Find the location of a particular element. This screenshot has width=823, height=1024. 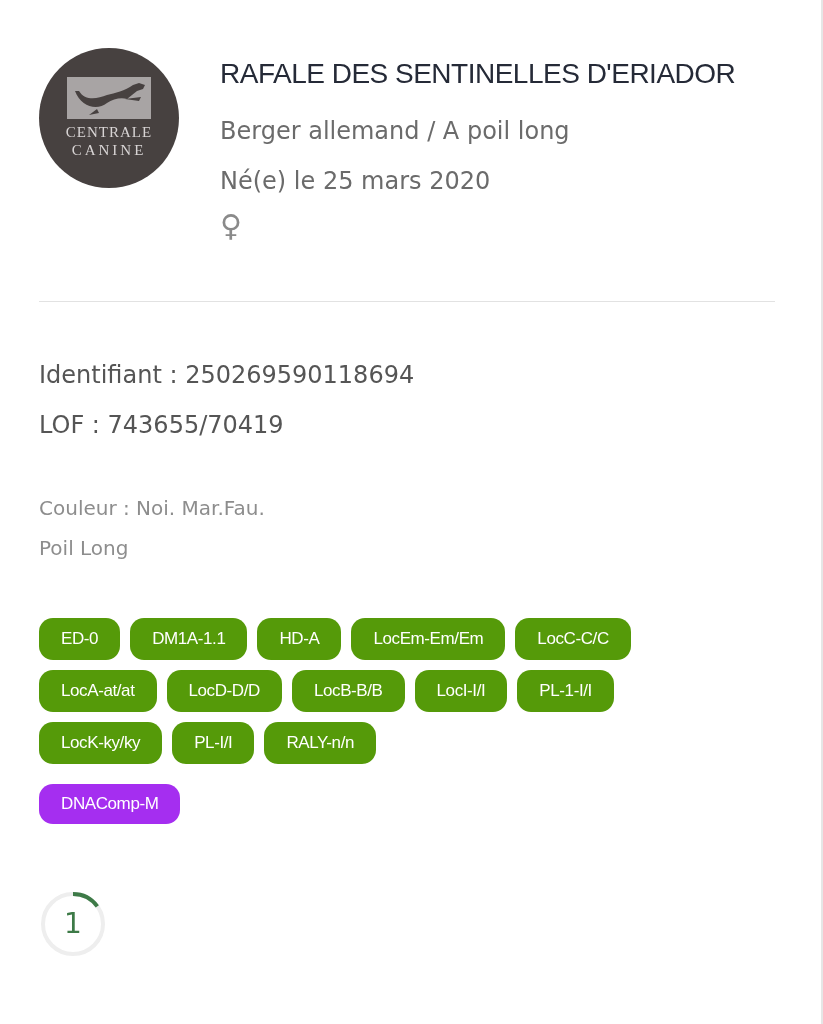

breed-text: Berger allemand / A poil long is located at coordinates (395, 131).